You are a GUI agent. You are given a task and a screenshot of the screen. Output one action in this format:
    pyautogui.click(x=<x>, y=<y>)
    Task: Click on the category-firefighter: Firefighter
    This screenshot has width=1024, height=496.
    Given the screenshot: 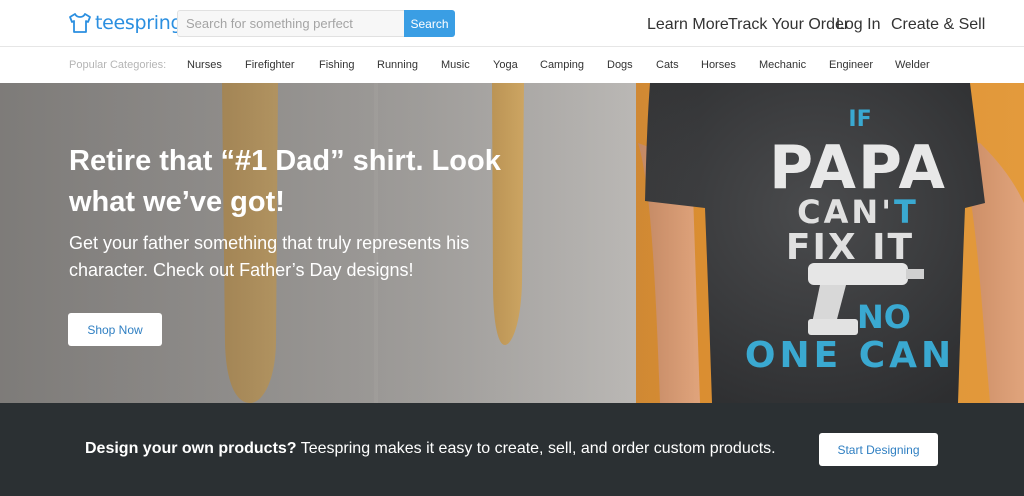 What is the action you would take?
    pyautogui.click(x=270, y=65)
    